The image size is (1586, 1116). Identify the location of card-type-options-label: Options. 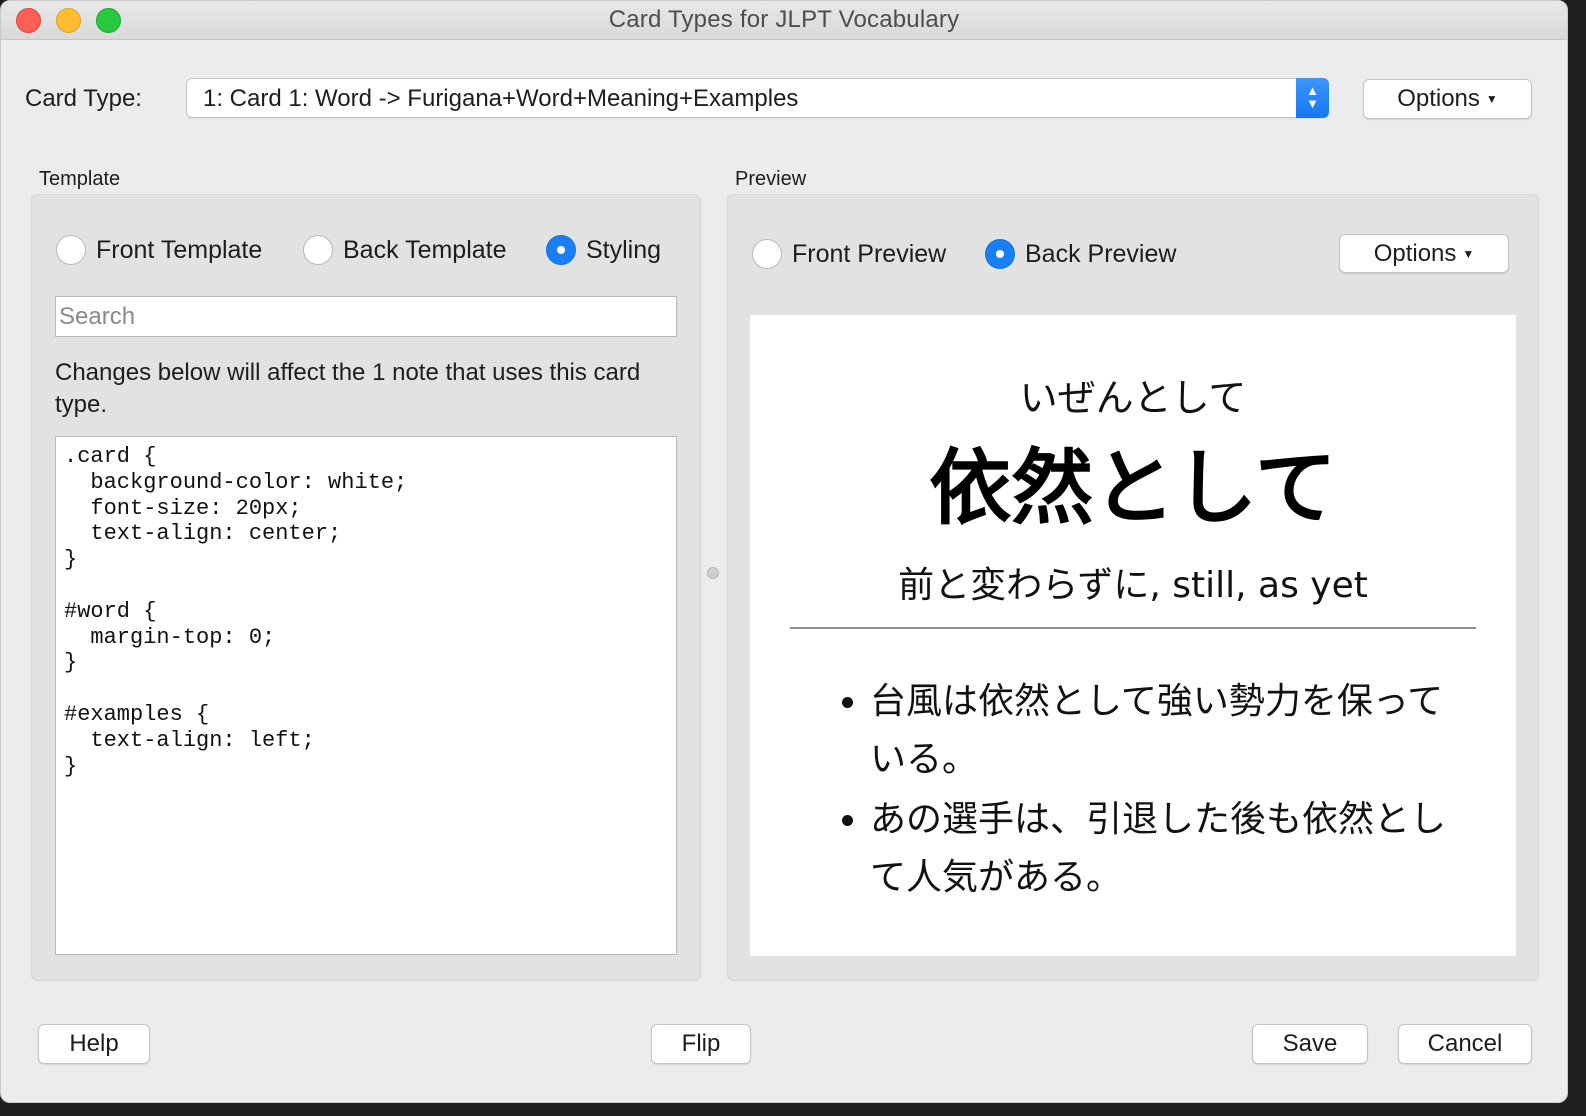
(1438, 98).